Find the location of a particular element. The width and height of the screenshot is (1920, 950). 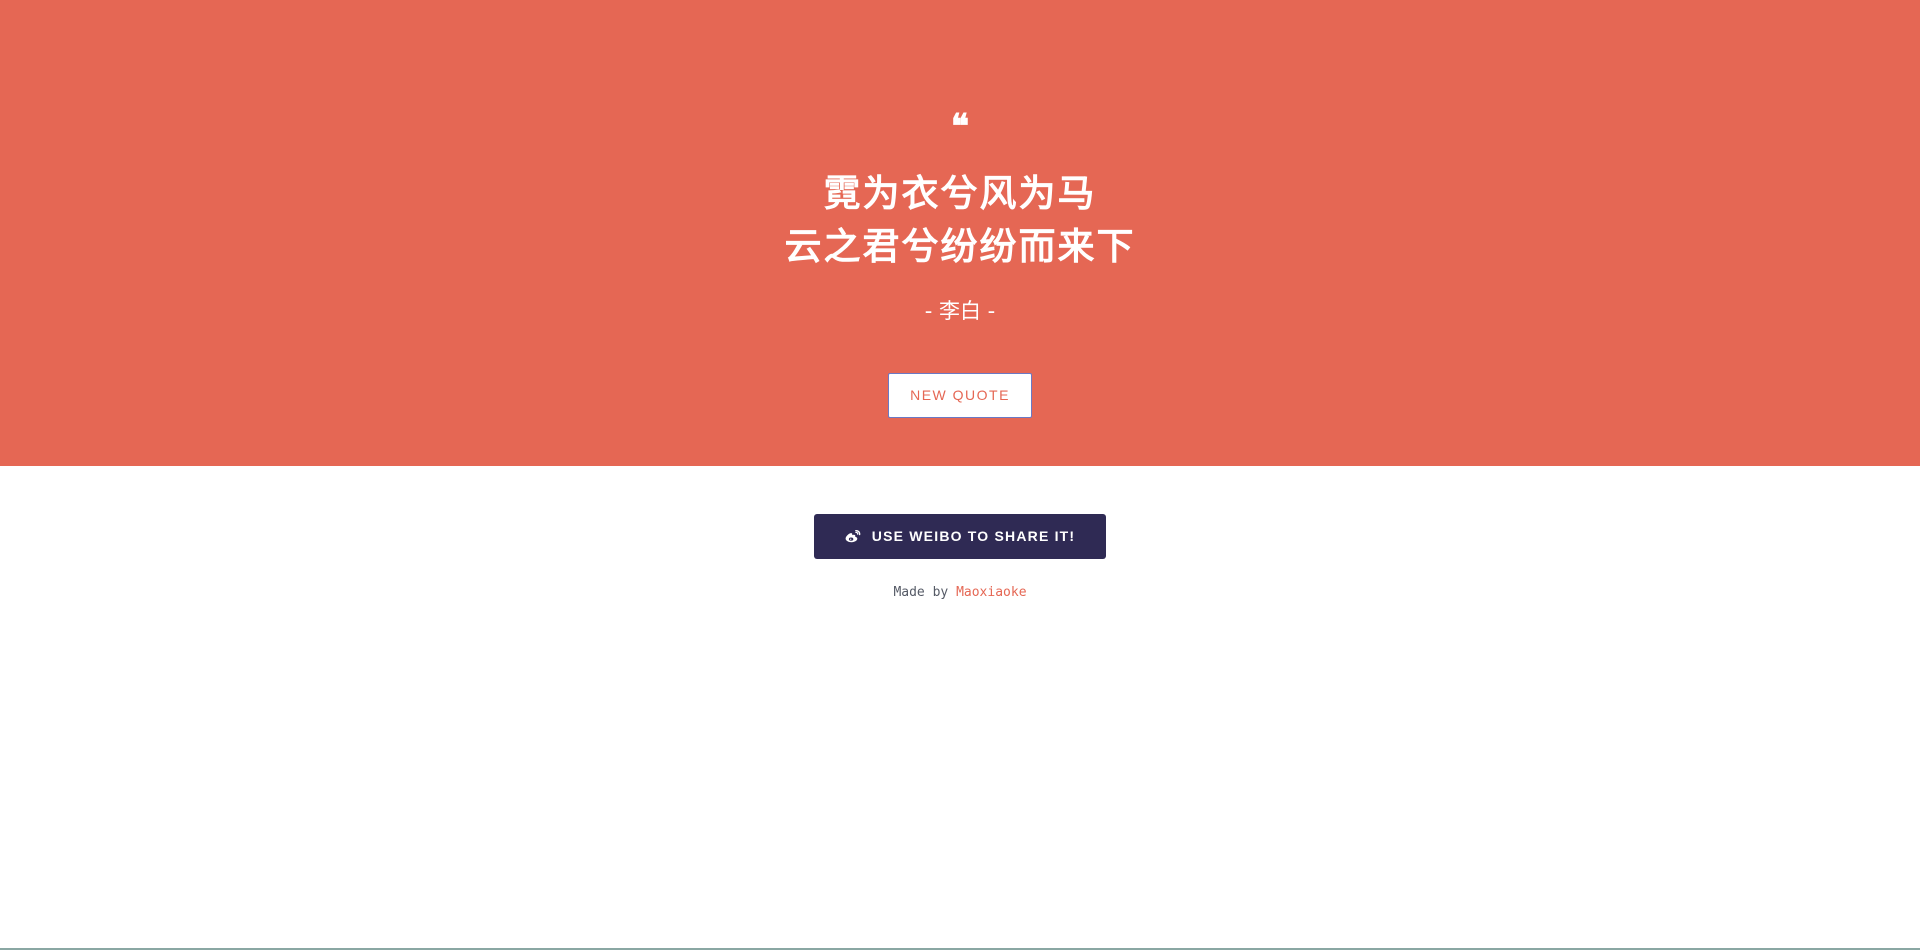

footer-credit: Made by Maoxiaoke is located at coordinates (960, 593).